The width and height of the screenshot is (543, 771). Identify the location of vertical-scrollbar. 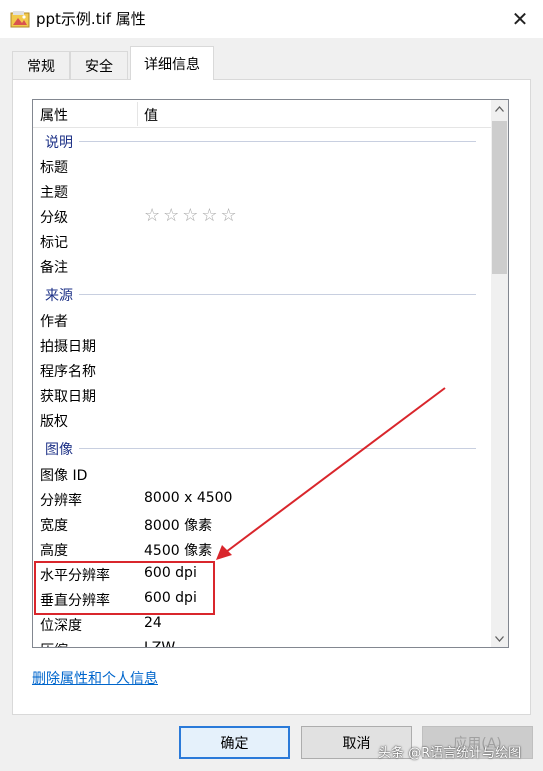
(499, 373).